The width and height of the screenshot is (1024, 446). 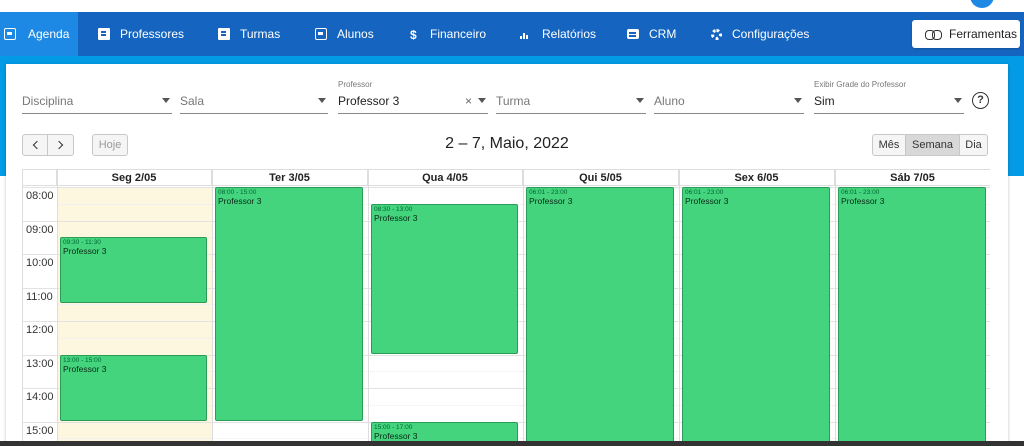 What do you see at coordinates (40, 263) in the screenshot?
I see `time-label: 10:00` at bounding box center [40, 263].